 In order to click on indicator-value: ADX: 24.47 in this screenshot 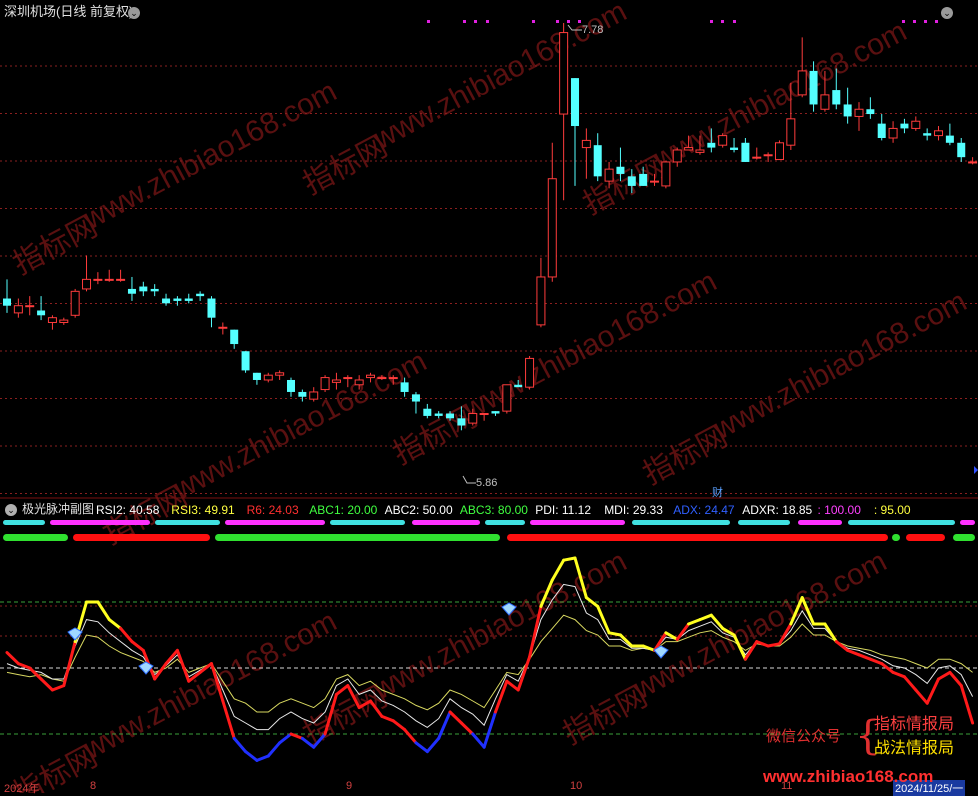, I will do `click(704, 510)`.